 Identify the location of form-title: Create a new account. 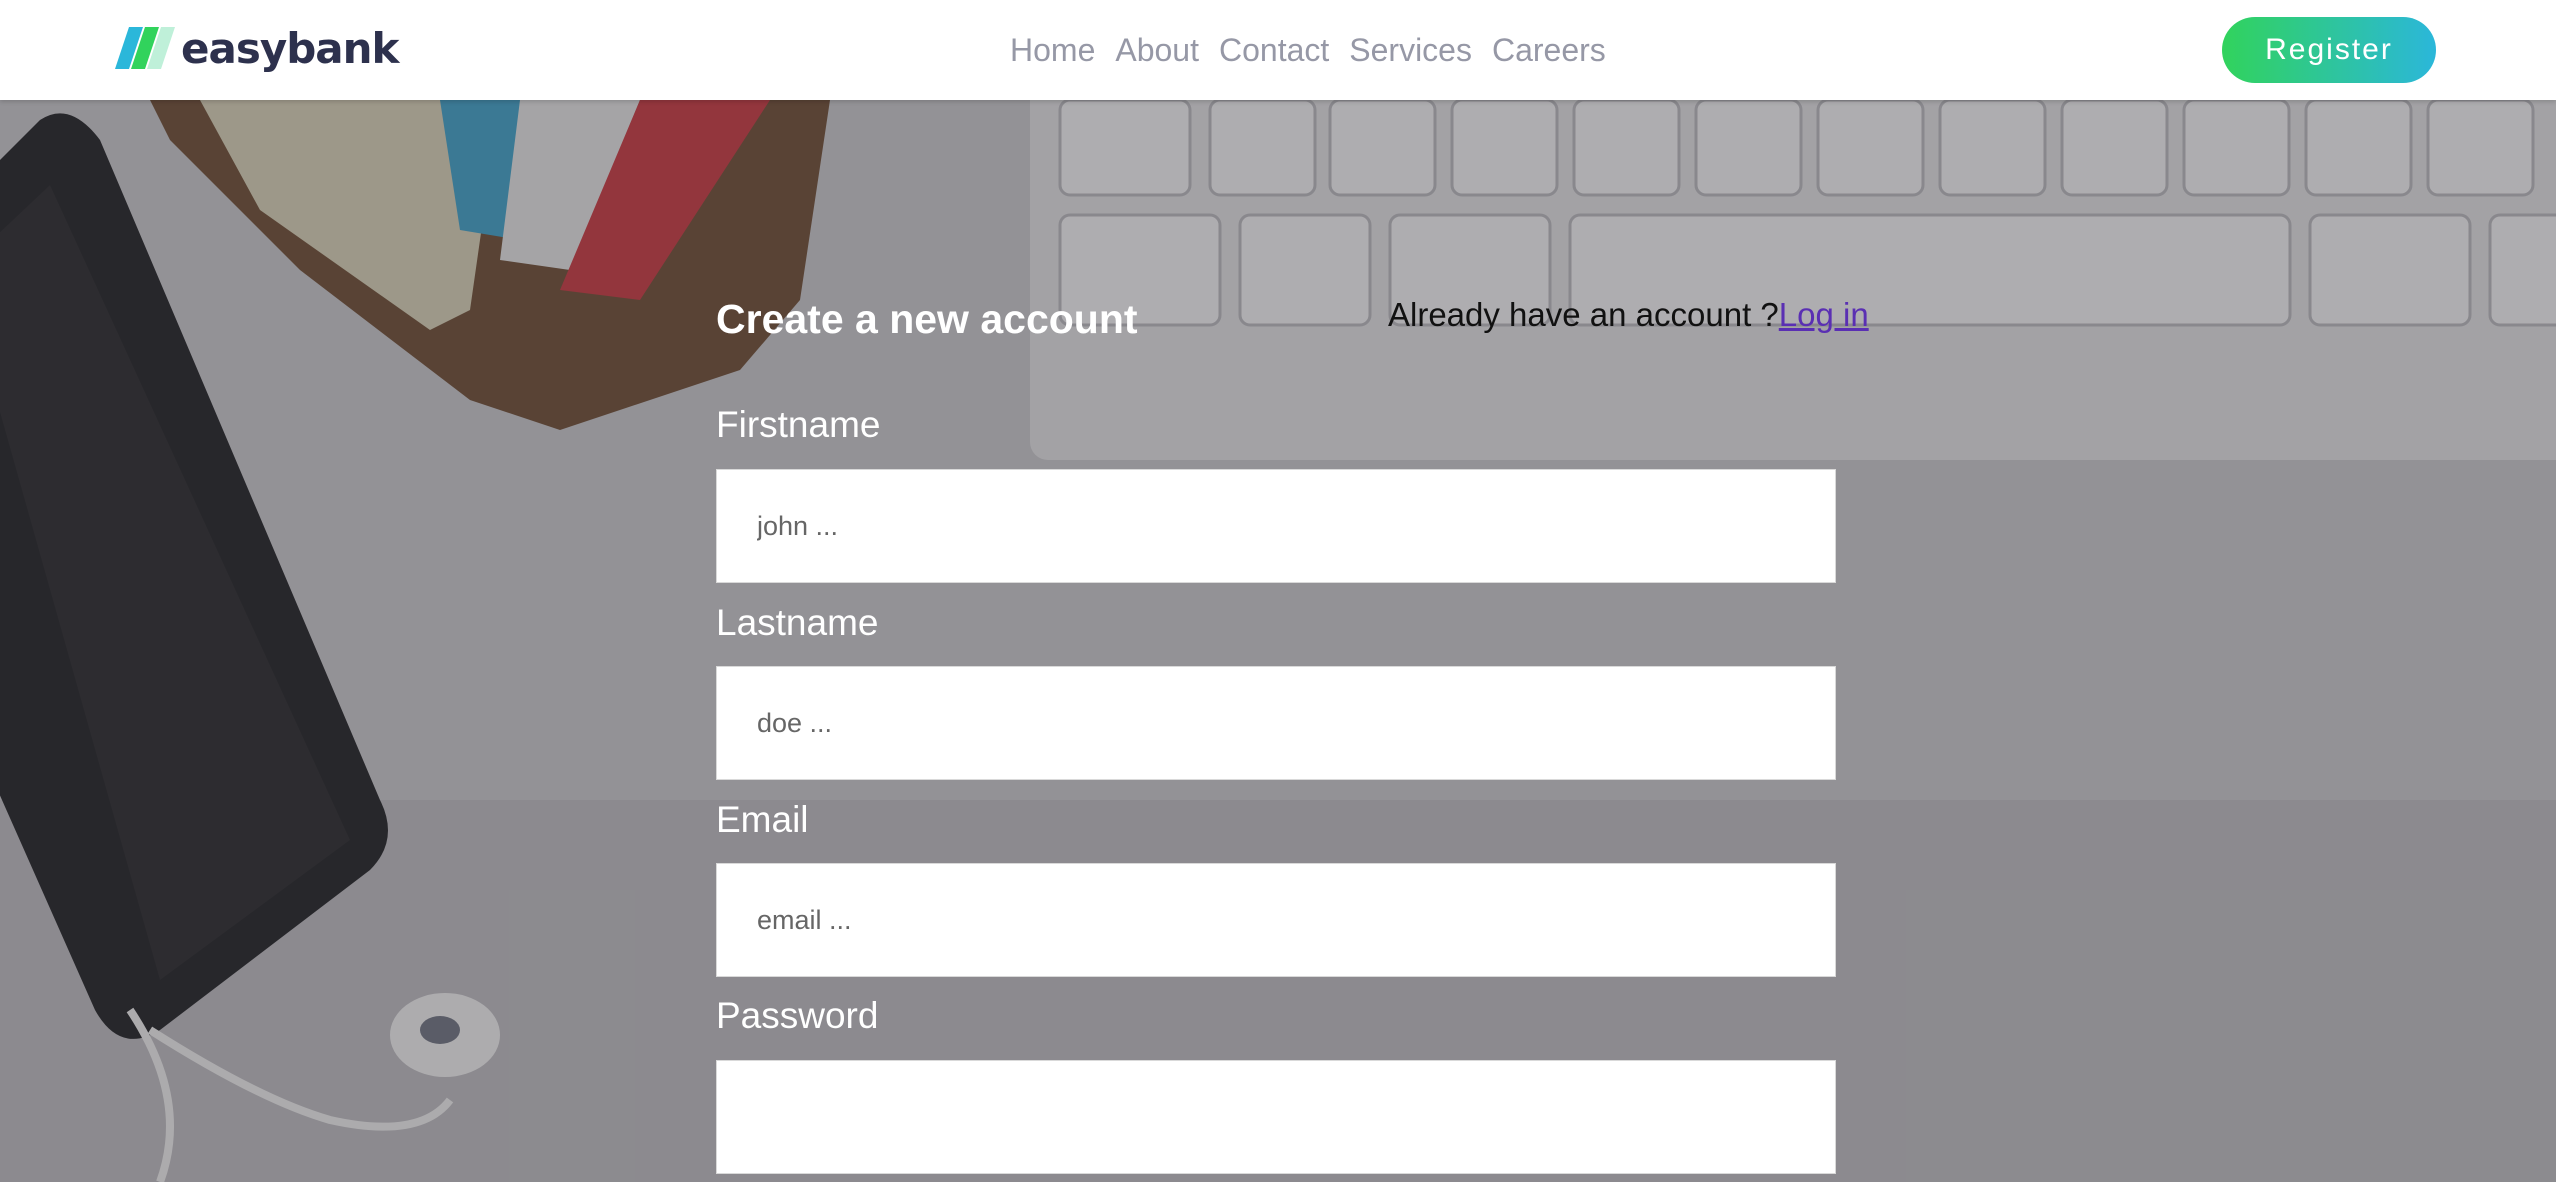
(927, 319).